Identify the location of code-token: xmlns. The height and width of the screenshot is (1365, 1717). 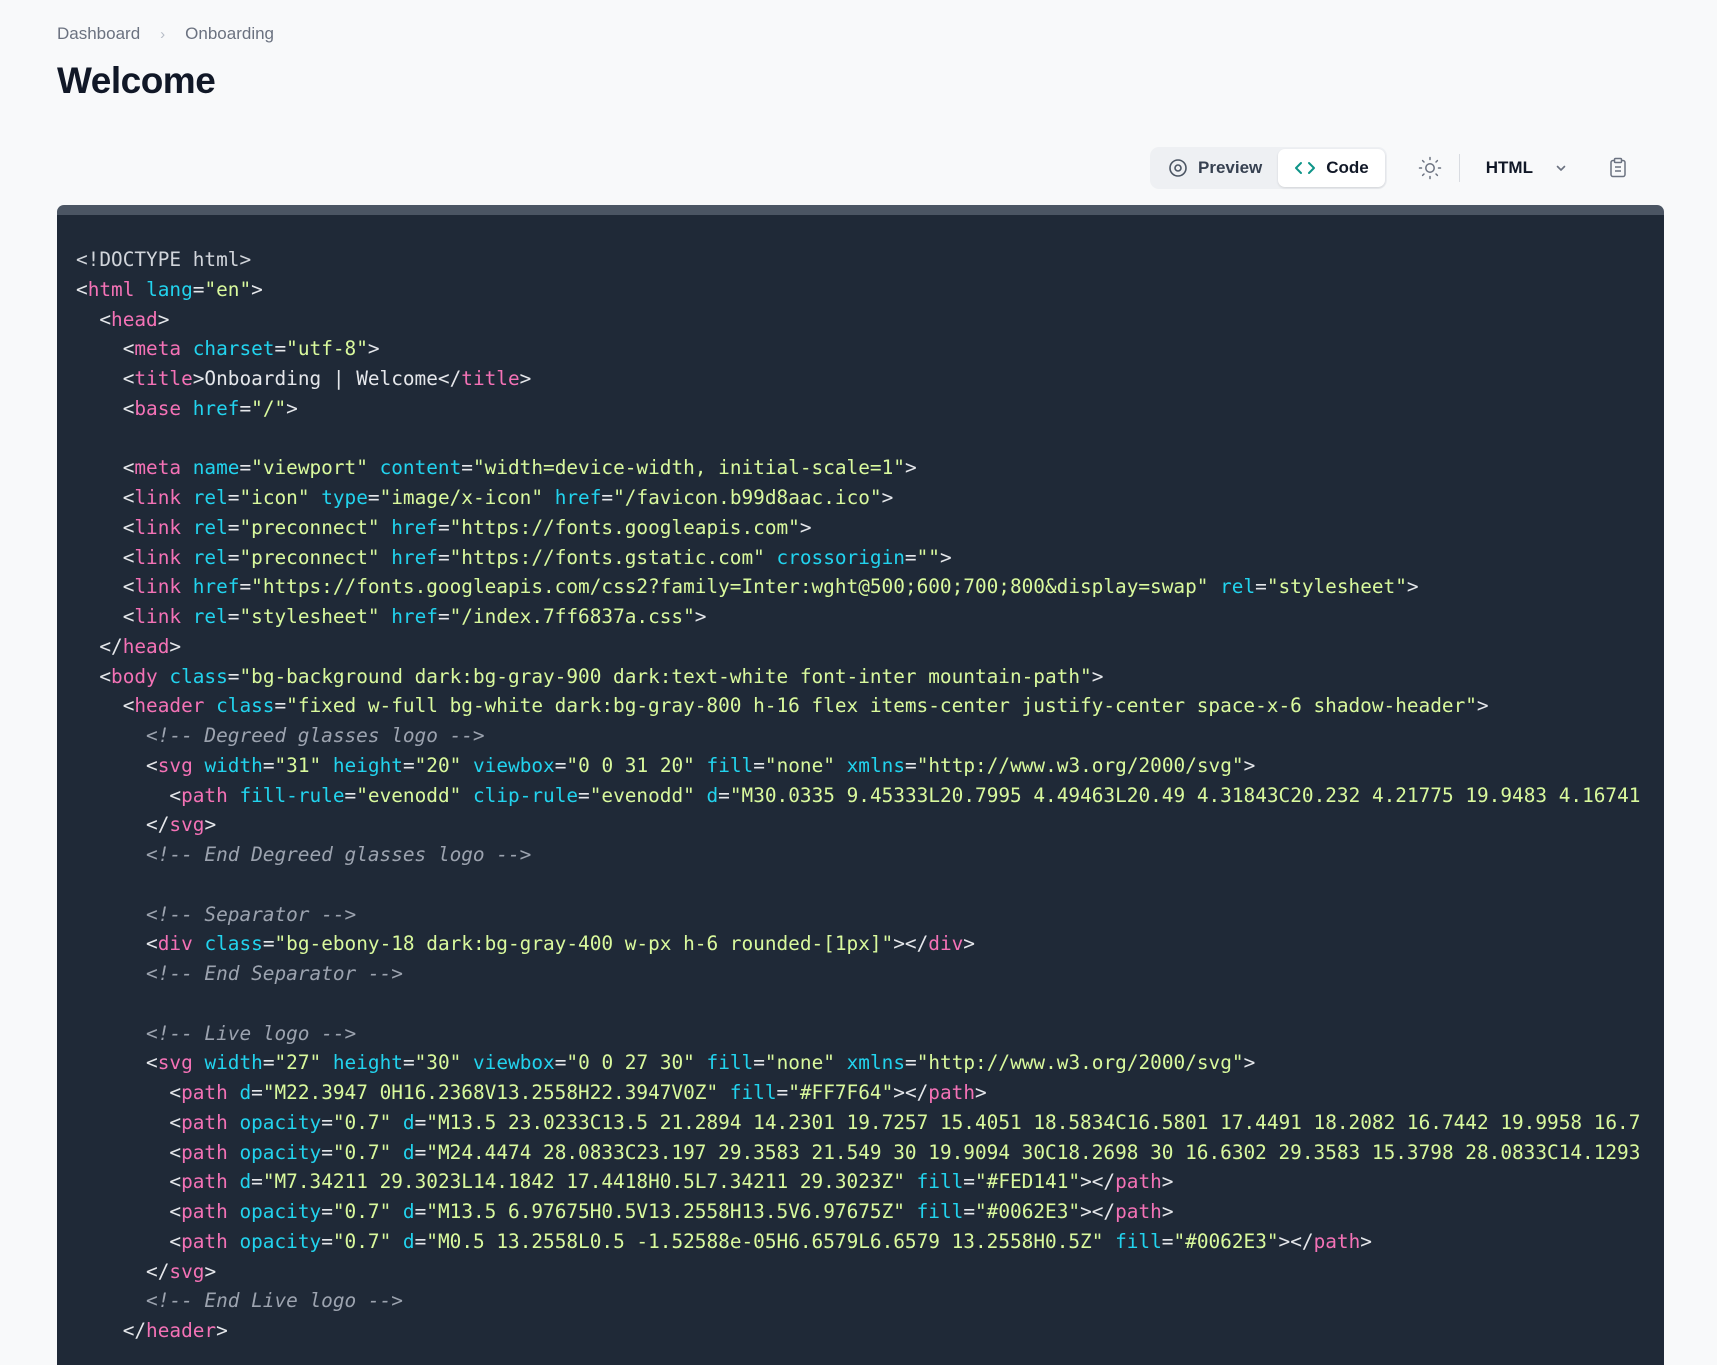
(869, 1063).